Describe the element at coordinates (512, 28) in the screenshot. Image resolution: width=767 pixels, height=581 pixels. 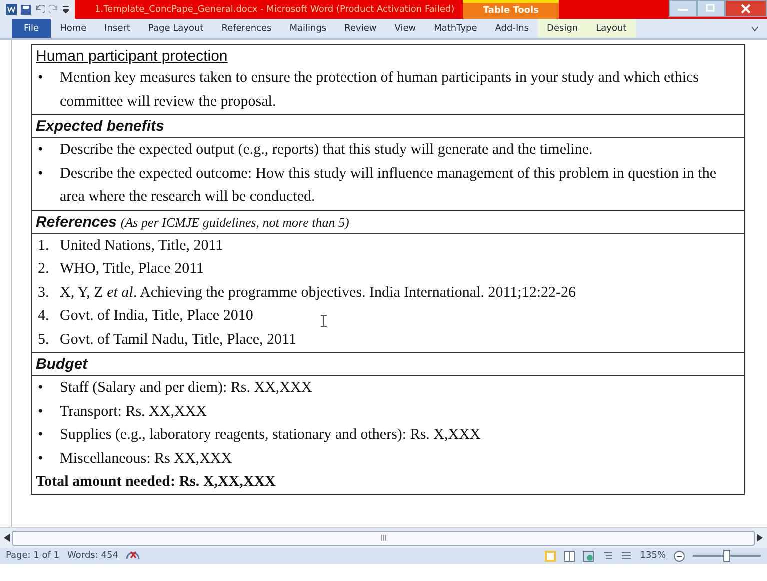
I see `ribbon-tab: Add-Ins` at that location.